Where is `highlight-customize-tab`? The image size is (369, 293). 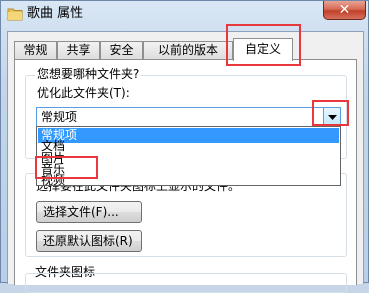
highlight-customize-tab is located at coordinates (263, 45).